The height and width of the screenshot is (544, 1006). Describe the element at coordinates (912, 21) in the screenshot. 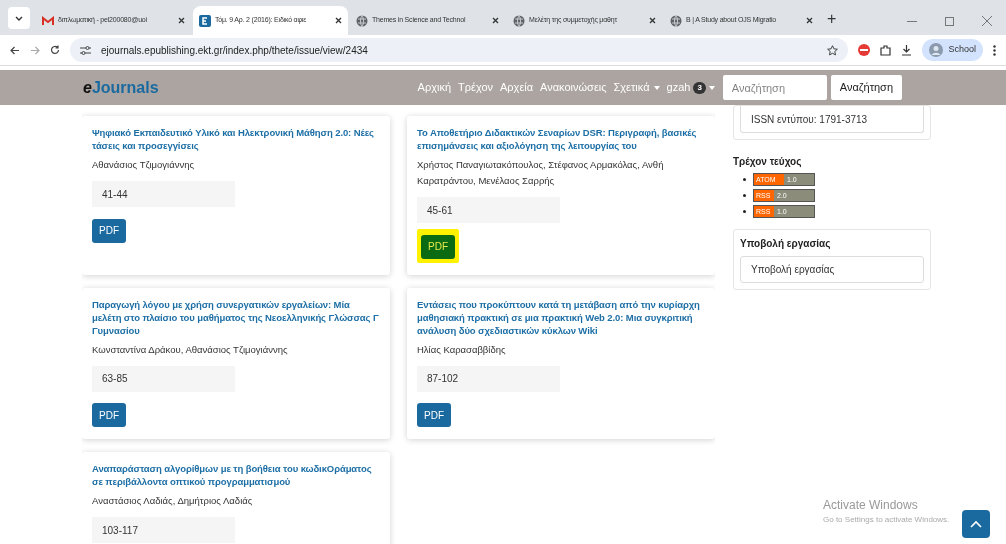

I see `minimize-icon` at that location.